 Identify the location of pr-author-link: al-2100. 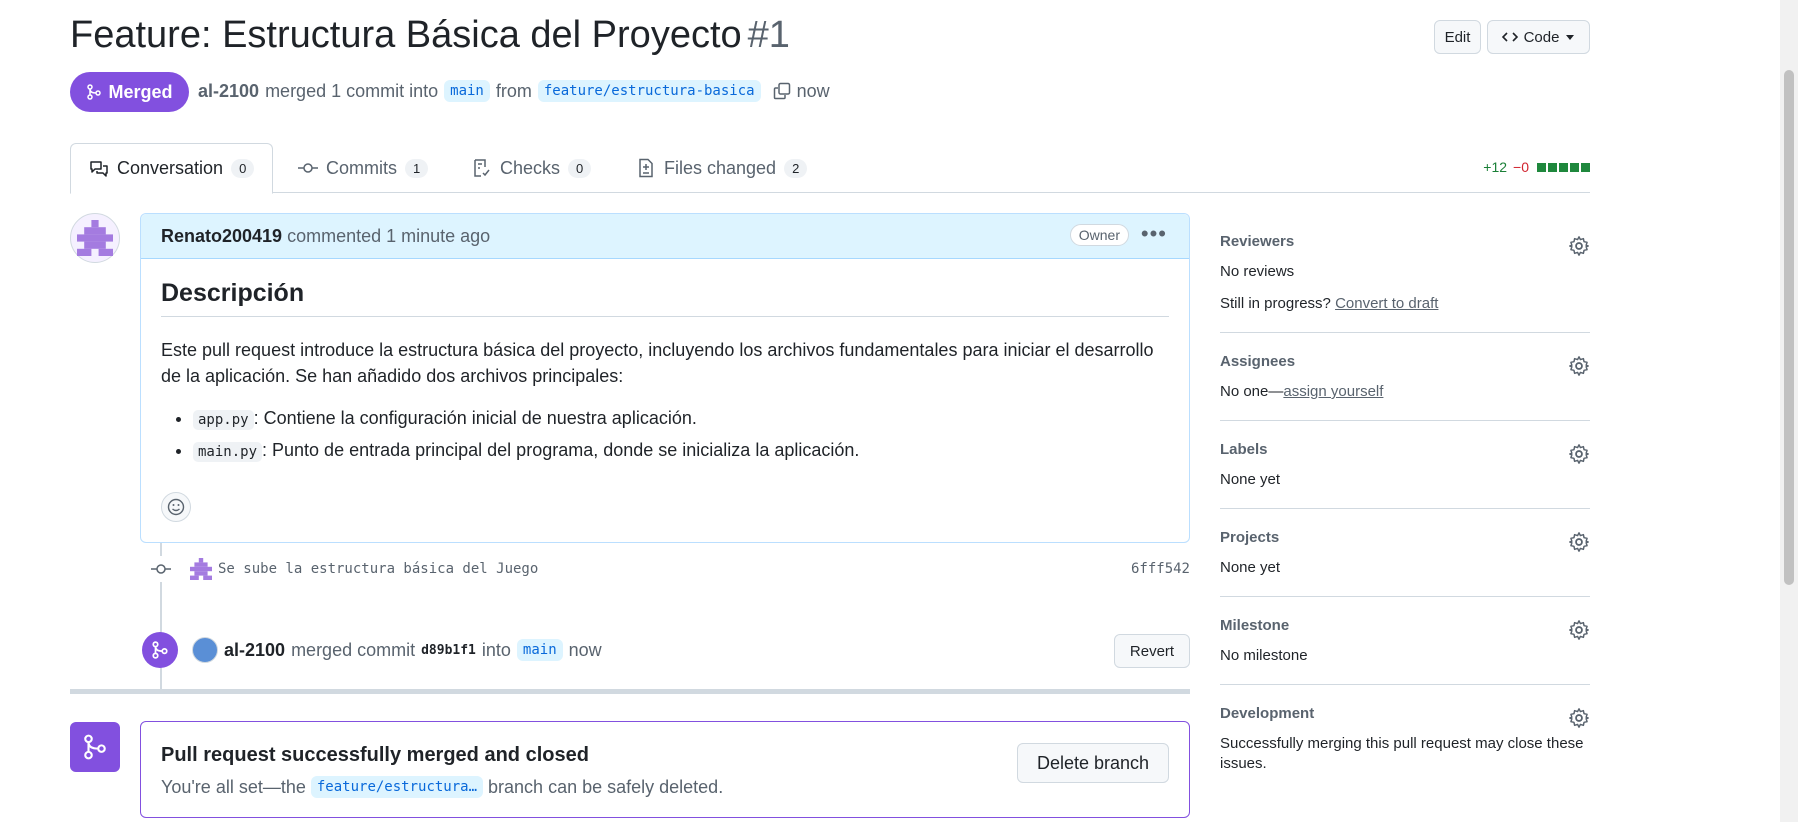
(228, 91).